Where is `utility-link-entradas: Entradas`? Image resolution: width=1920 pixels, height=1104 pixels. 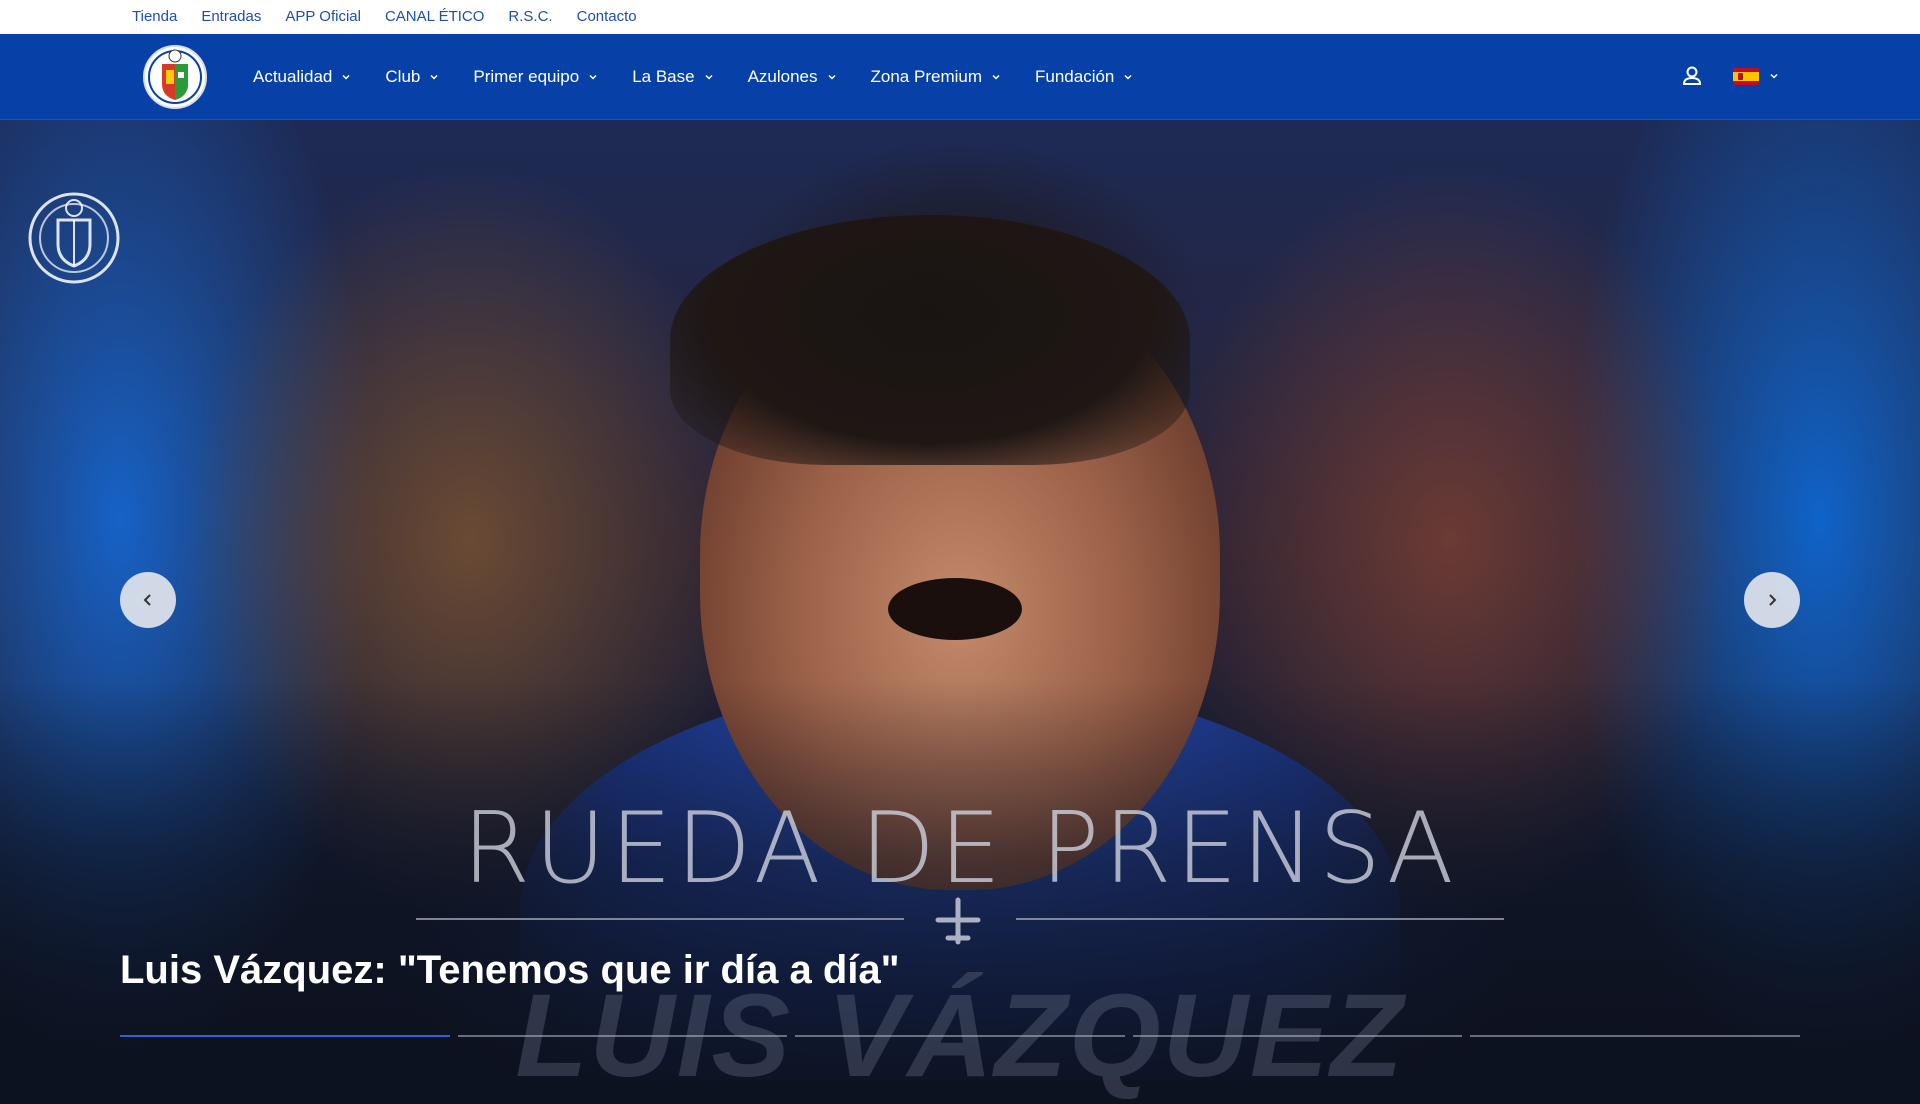
utility-link-entradas: Entradas is located at coordinates (231, 17).